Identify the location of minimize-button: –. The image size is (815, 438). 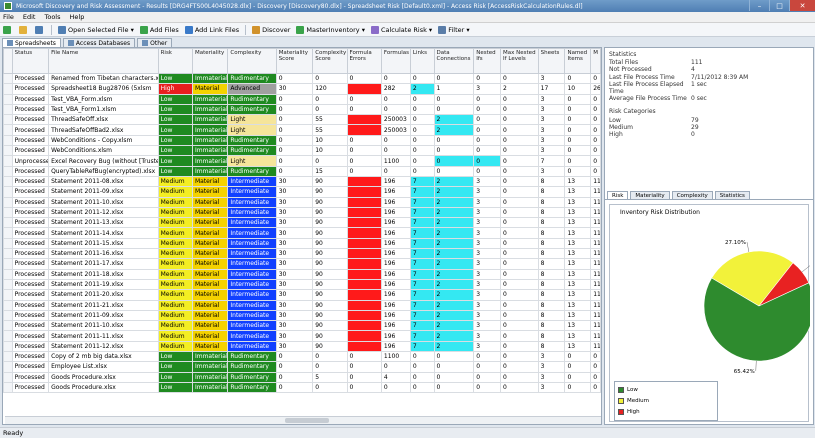
(759, 5).